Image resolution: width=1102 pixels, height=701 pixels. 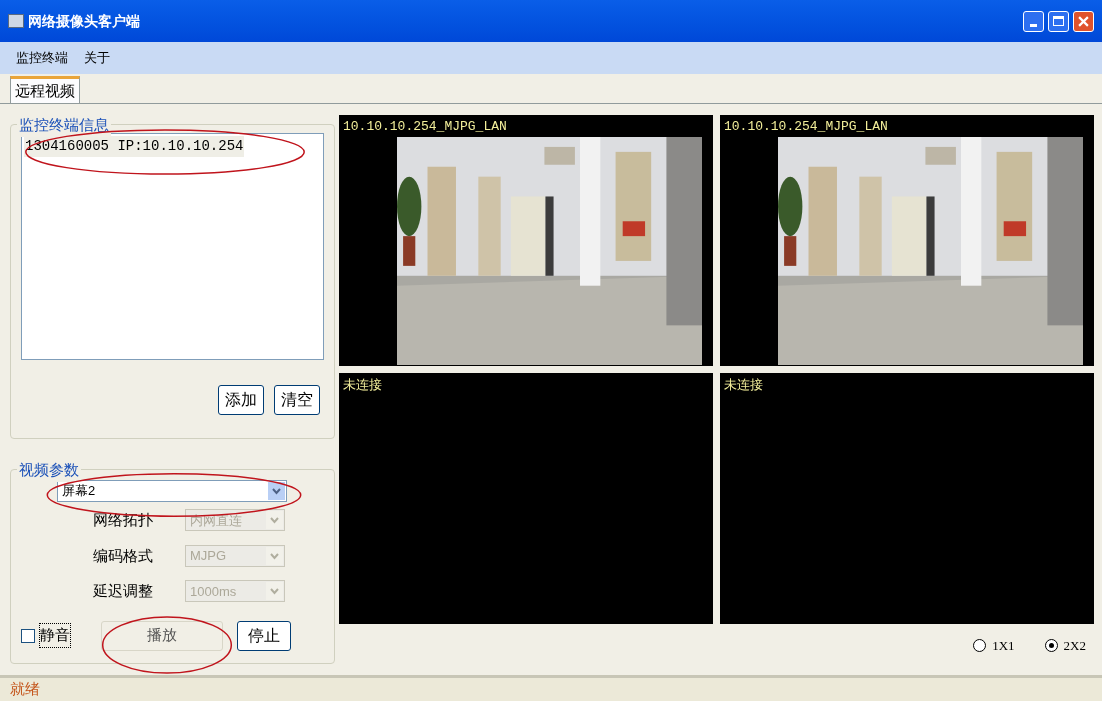 What do you see at coordinates (172, 491) in the screenshot?
I see `screen-select: 屏幕2` at bounding box center [172, 491].